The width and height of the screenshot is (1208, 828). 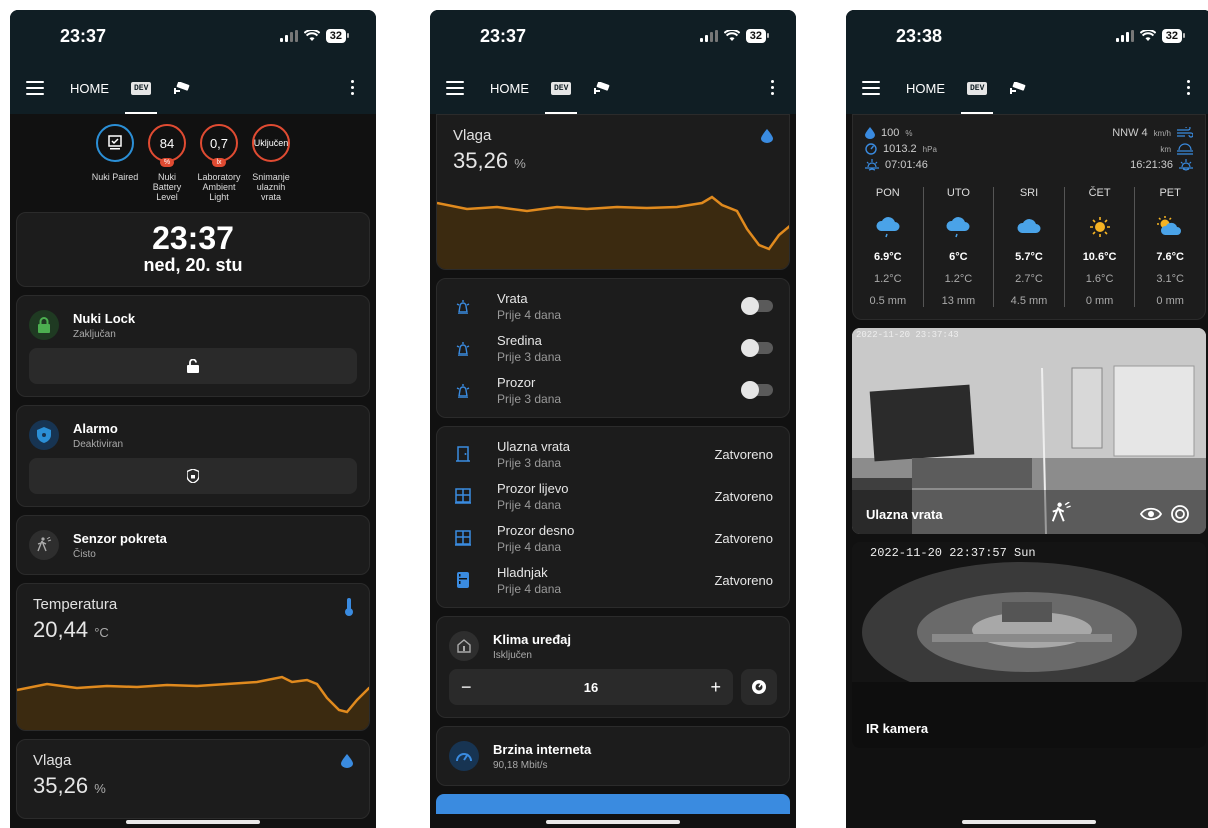 I want to click on motion-card: Senzor pokreta Čisto, so click(x=193, y=545).